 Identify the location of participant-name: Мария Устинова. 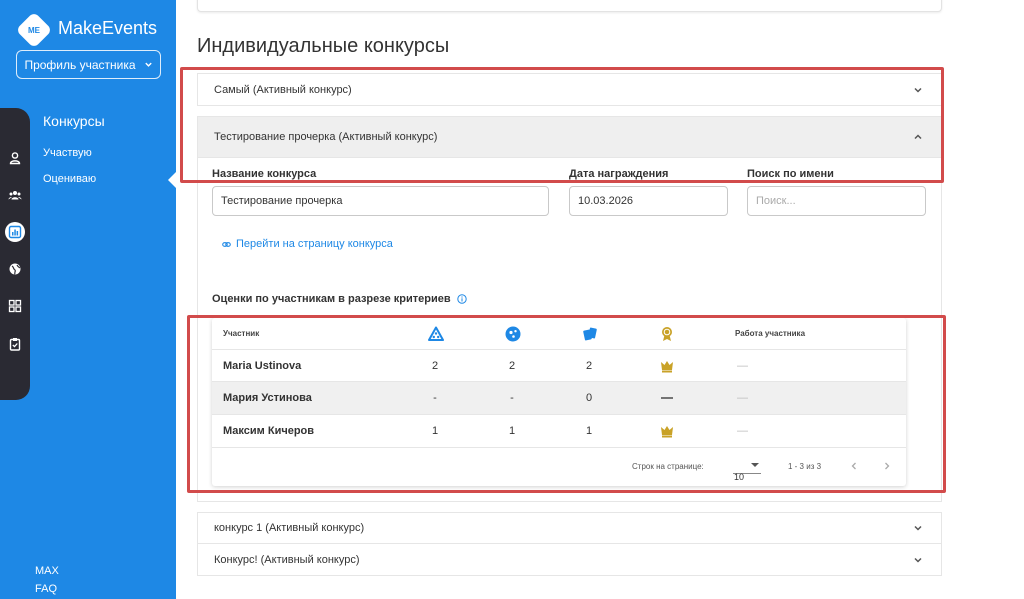
(267, 398).